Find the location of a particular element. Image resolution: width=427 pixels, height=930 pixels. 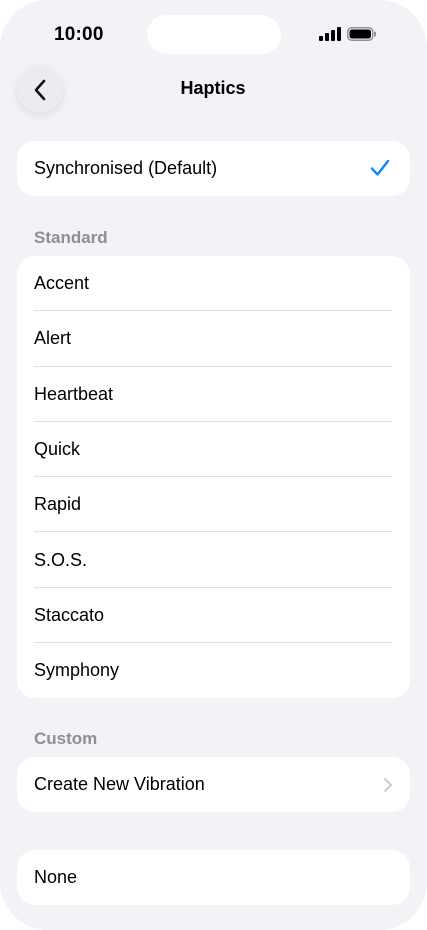

list-item-label: Rapid is located at coordinates (58, 504).